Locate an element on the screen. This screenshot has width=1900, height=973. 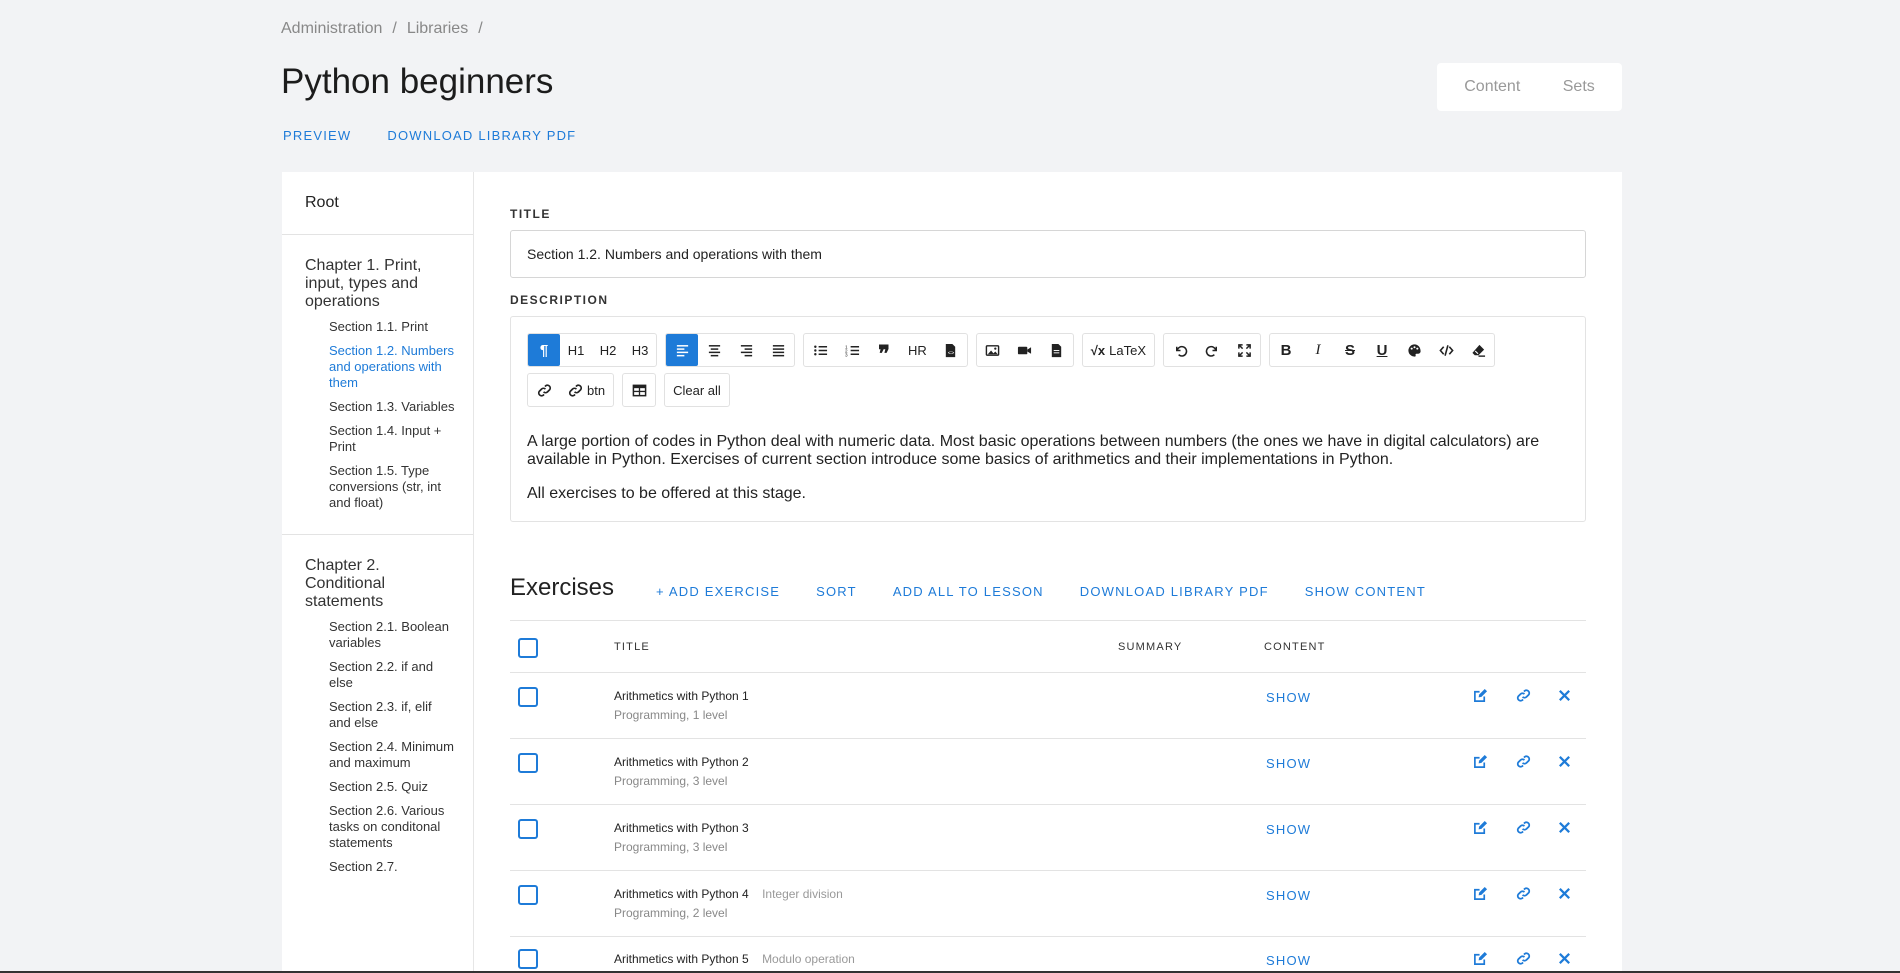
redo-button is located at coordinates (1212, 350).